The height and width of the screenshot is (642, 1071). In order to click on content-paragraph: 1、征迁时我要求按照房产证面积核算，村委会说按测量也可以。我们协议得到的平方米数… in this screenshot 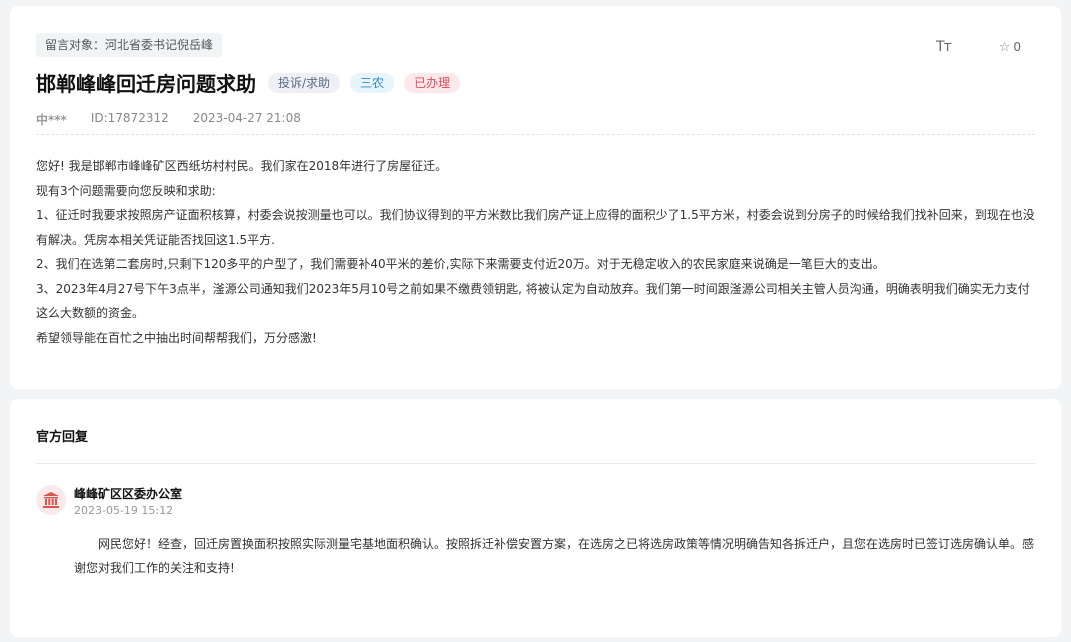, I will do `click(535, 227)`.